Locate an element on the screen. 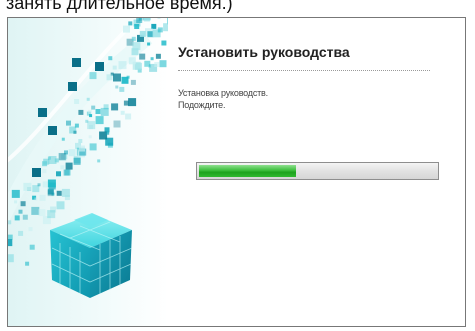 This screenshot has width=475, height=331. status-message: Установка руководств. is located at coordinates (223, 93).